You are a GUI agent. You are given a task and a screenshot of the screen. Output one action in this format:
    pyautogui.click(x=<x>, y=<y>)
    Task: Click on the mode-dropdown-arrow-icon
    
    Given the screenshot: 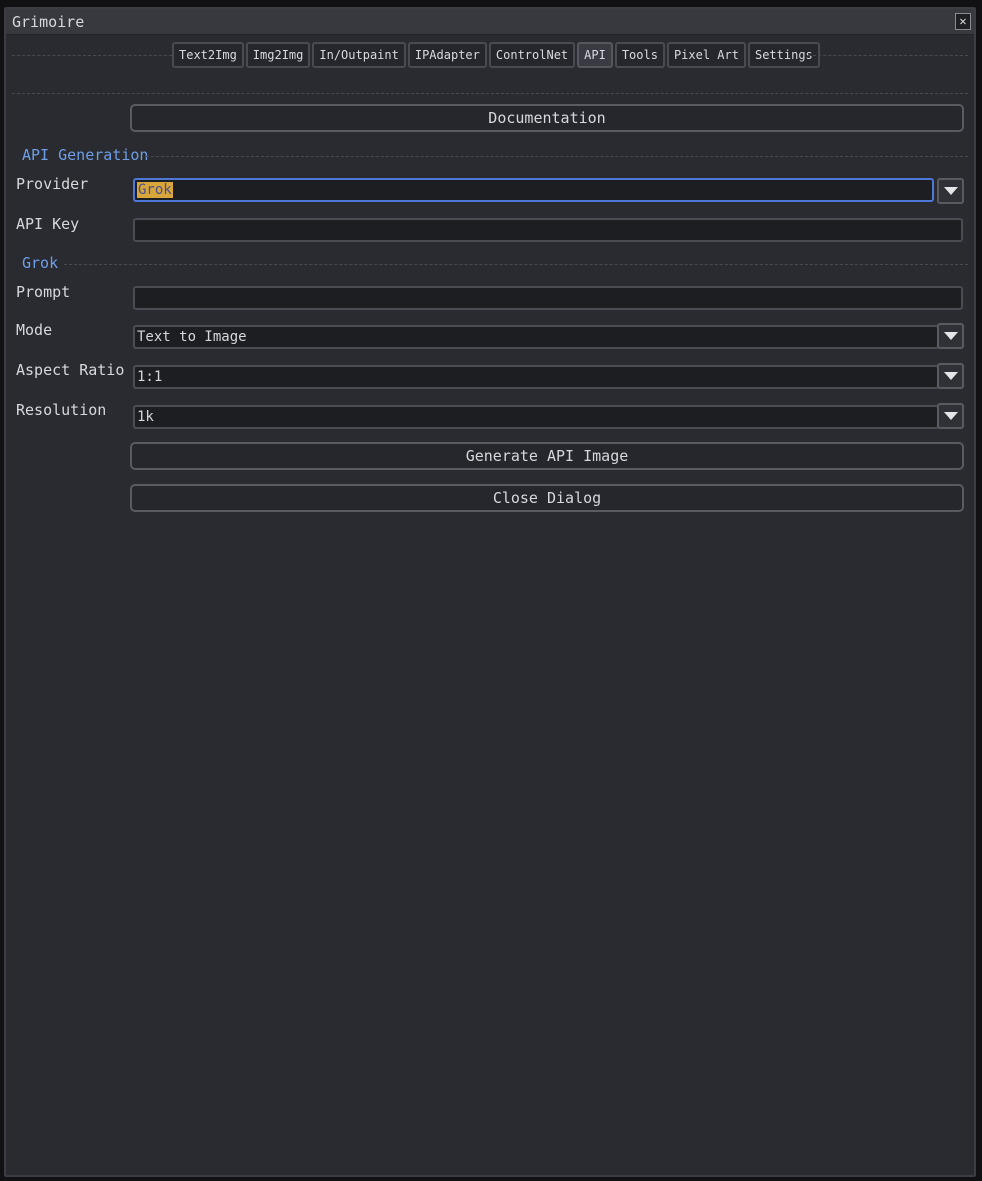 What is the action you would take?
    pyautogui.click(x=950, y=336)
    